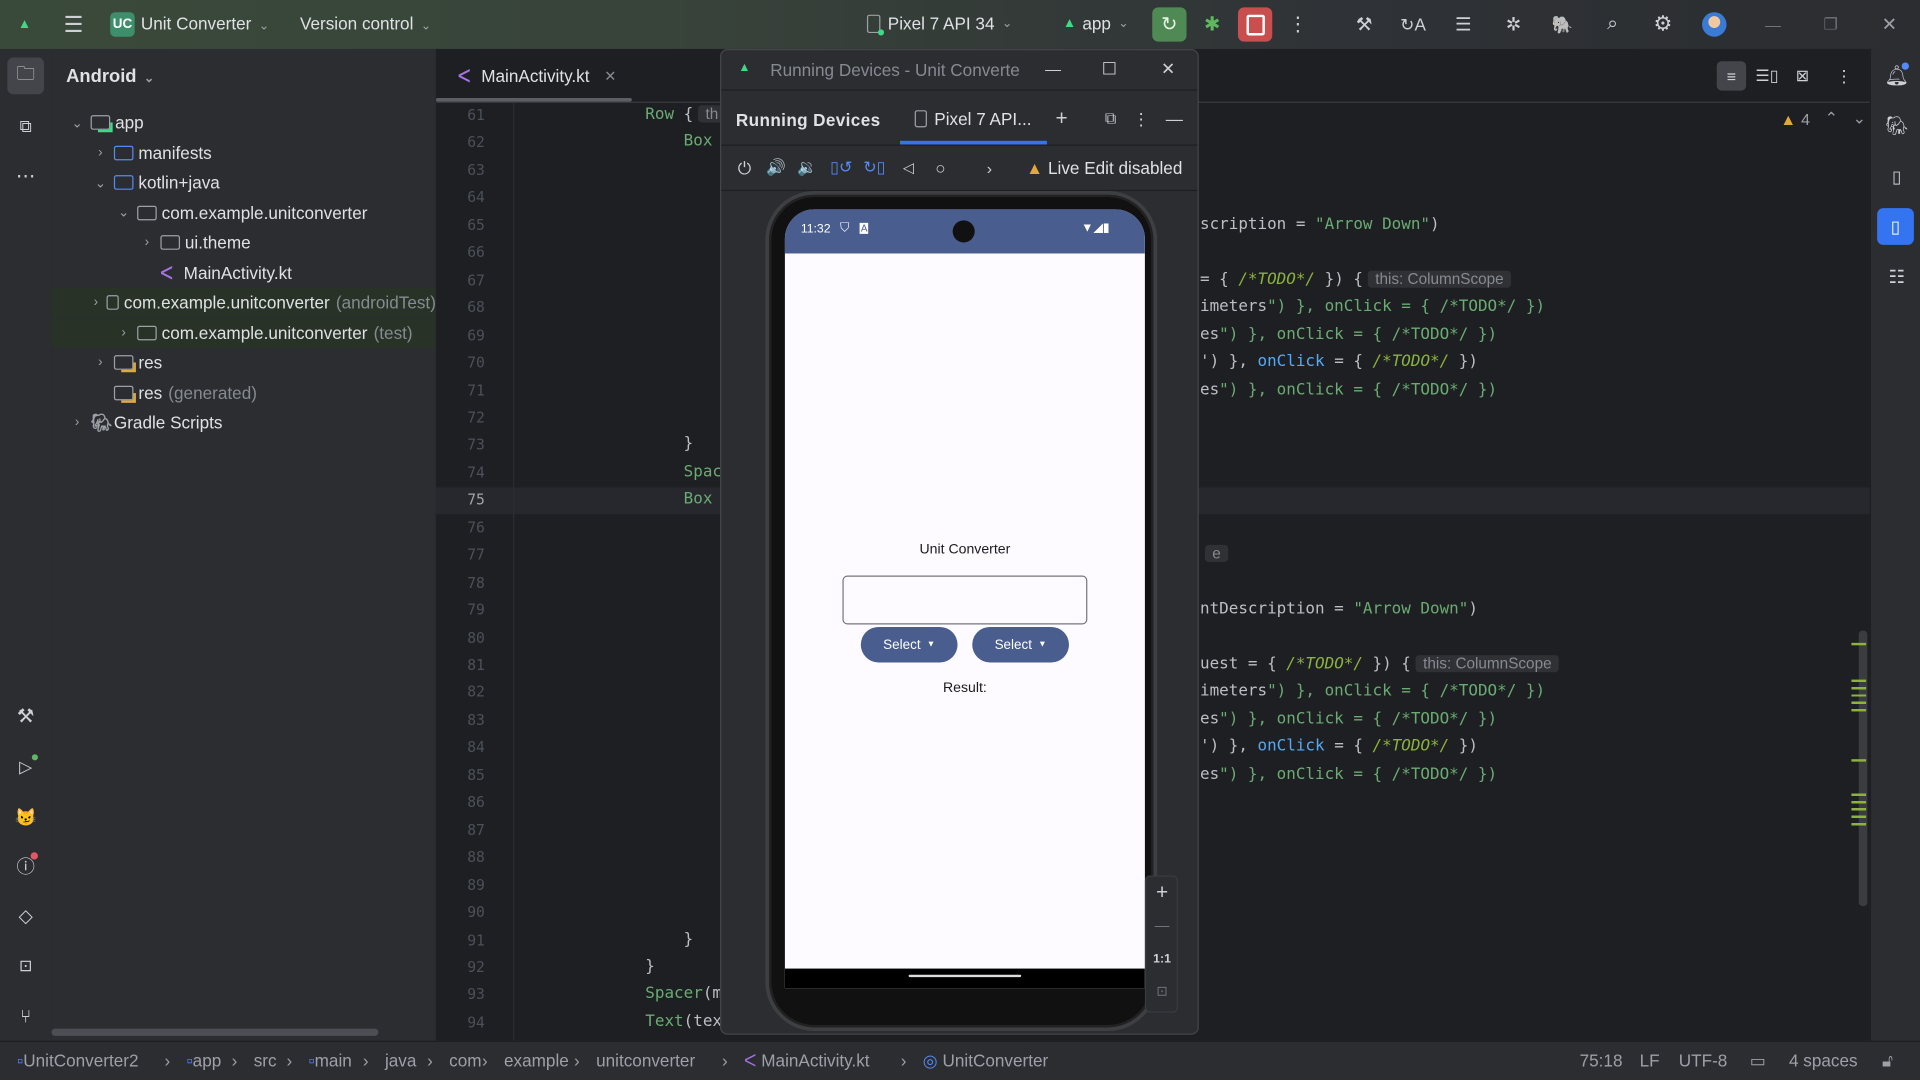 This screenshot has height=1080, width=1920. Describe the element at coordinates (1255, 24) in the screenshot. I see `stop-button` at that location.